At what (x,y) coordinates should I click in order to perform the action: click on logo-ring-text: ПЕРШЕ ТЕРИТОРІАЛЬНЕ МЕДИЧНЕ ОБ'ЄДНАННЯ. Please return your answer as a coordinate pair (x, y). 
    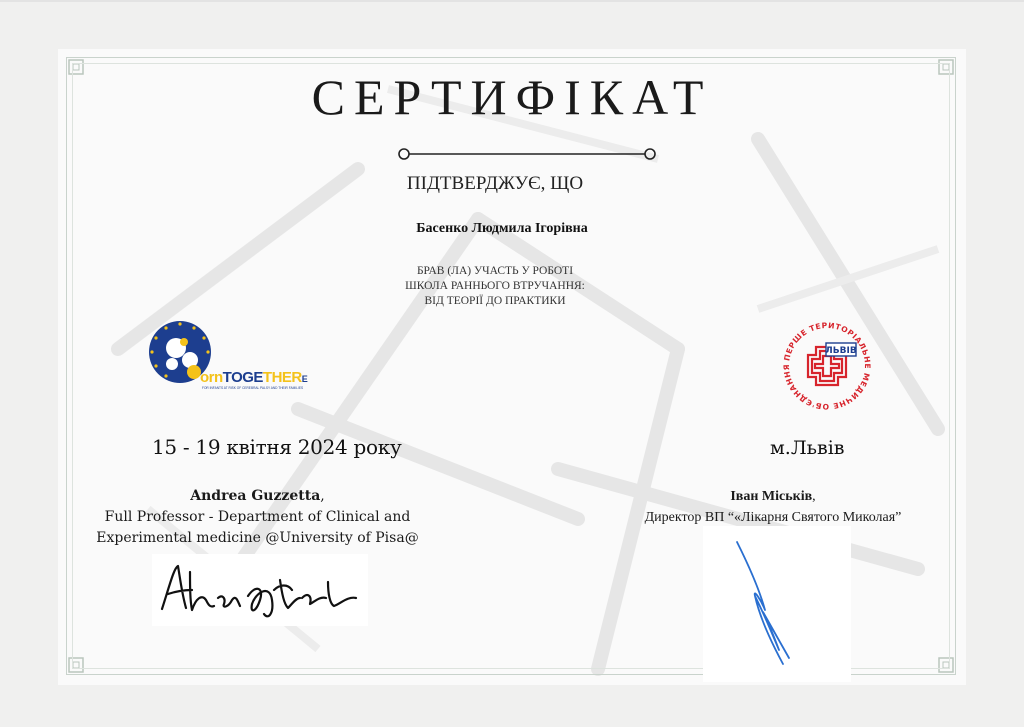
    Looking at the image, I should click on (826, 366).